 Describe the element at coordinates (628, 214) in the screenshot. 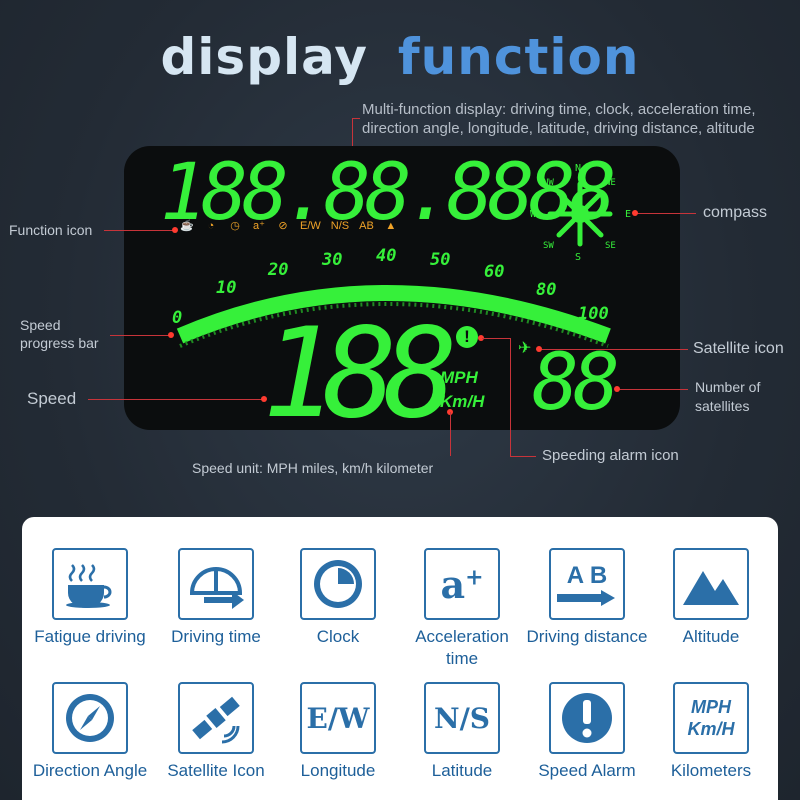

I see `compass-e: E` at that location.